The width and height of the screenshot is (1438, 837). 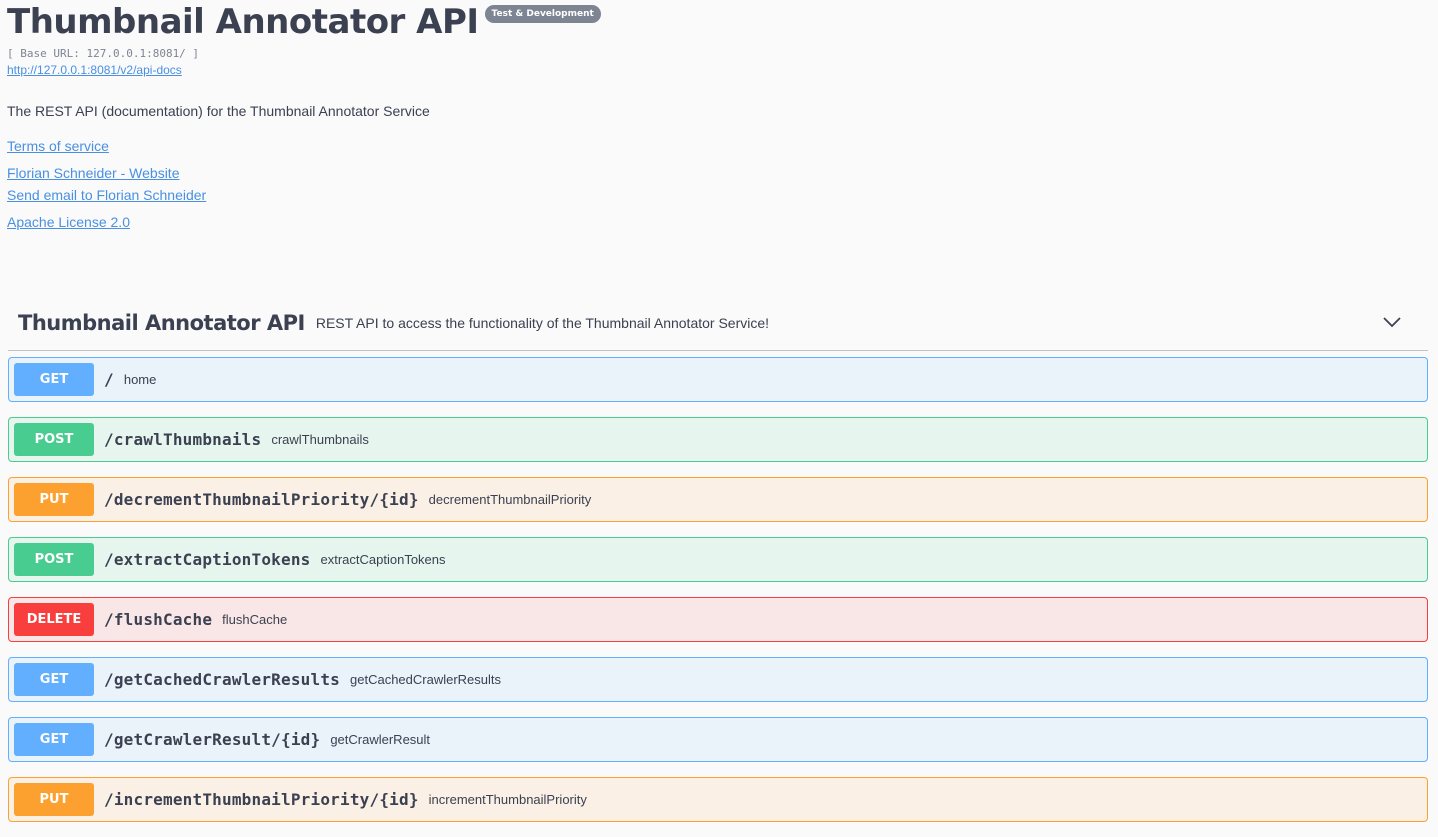 I want to click on chevron-down-icon, so click(x=1392, y=322).